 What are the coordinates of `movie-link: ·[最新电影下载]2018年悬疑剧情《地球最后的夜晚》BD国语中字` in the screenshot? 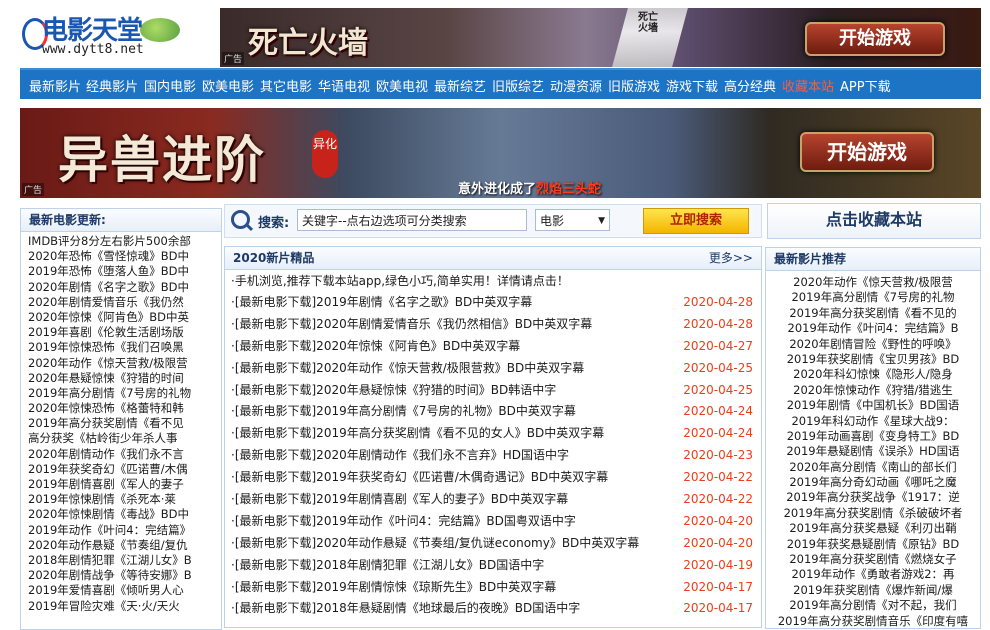 It's located at (405, 608).